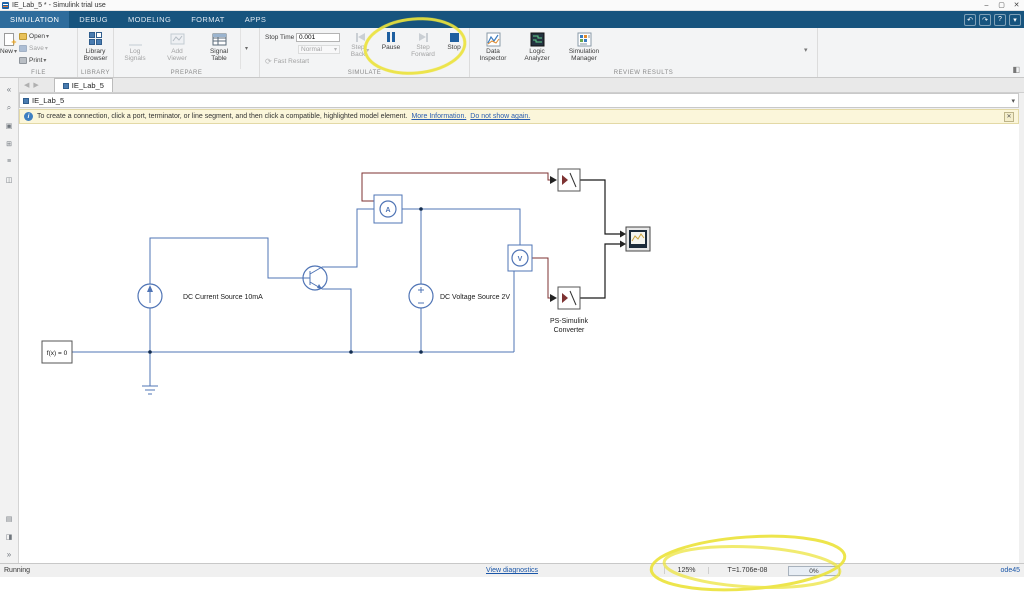 The height and width of the screenshot is (603, 1024). What do you see at coordinates (455, 235) in the screenshot?
I see `sensor-output-wires` at bounding box center [455, 235].